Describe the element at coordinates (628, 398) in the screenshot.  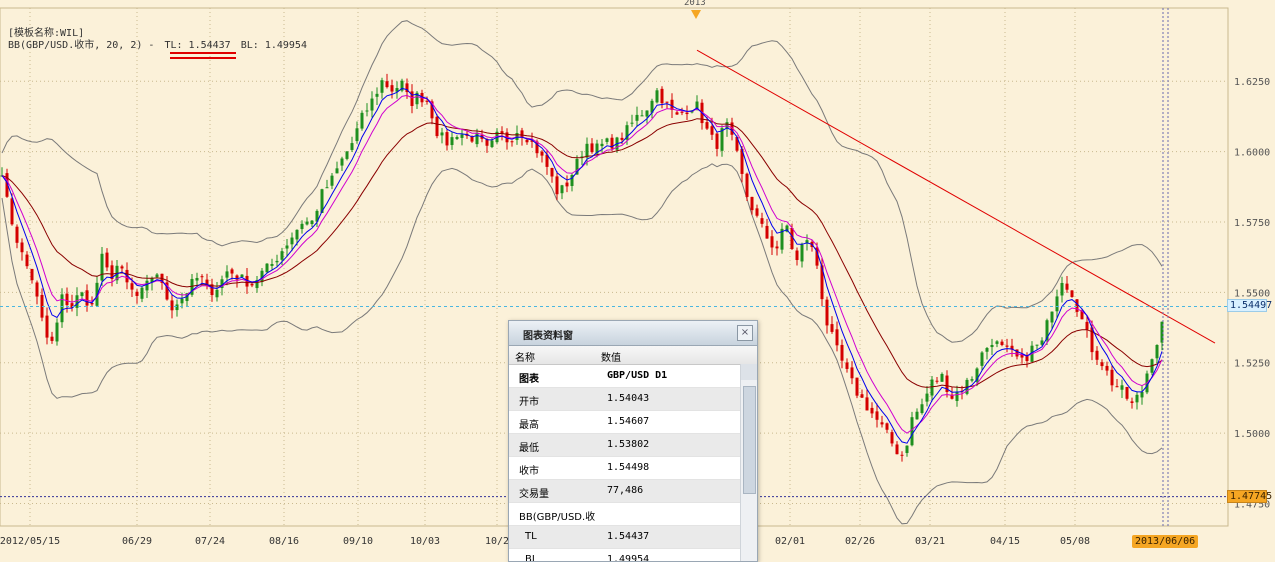
I see `row-value: 1.54043` at that location.